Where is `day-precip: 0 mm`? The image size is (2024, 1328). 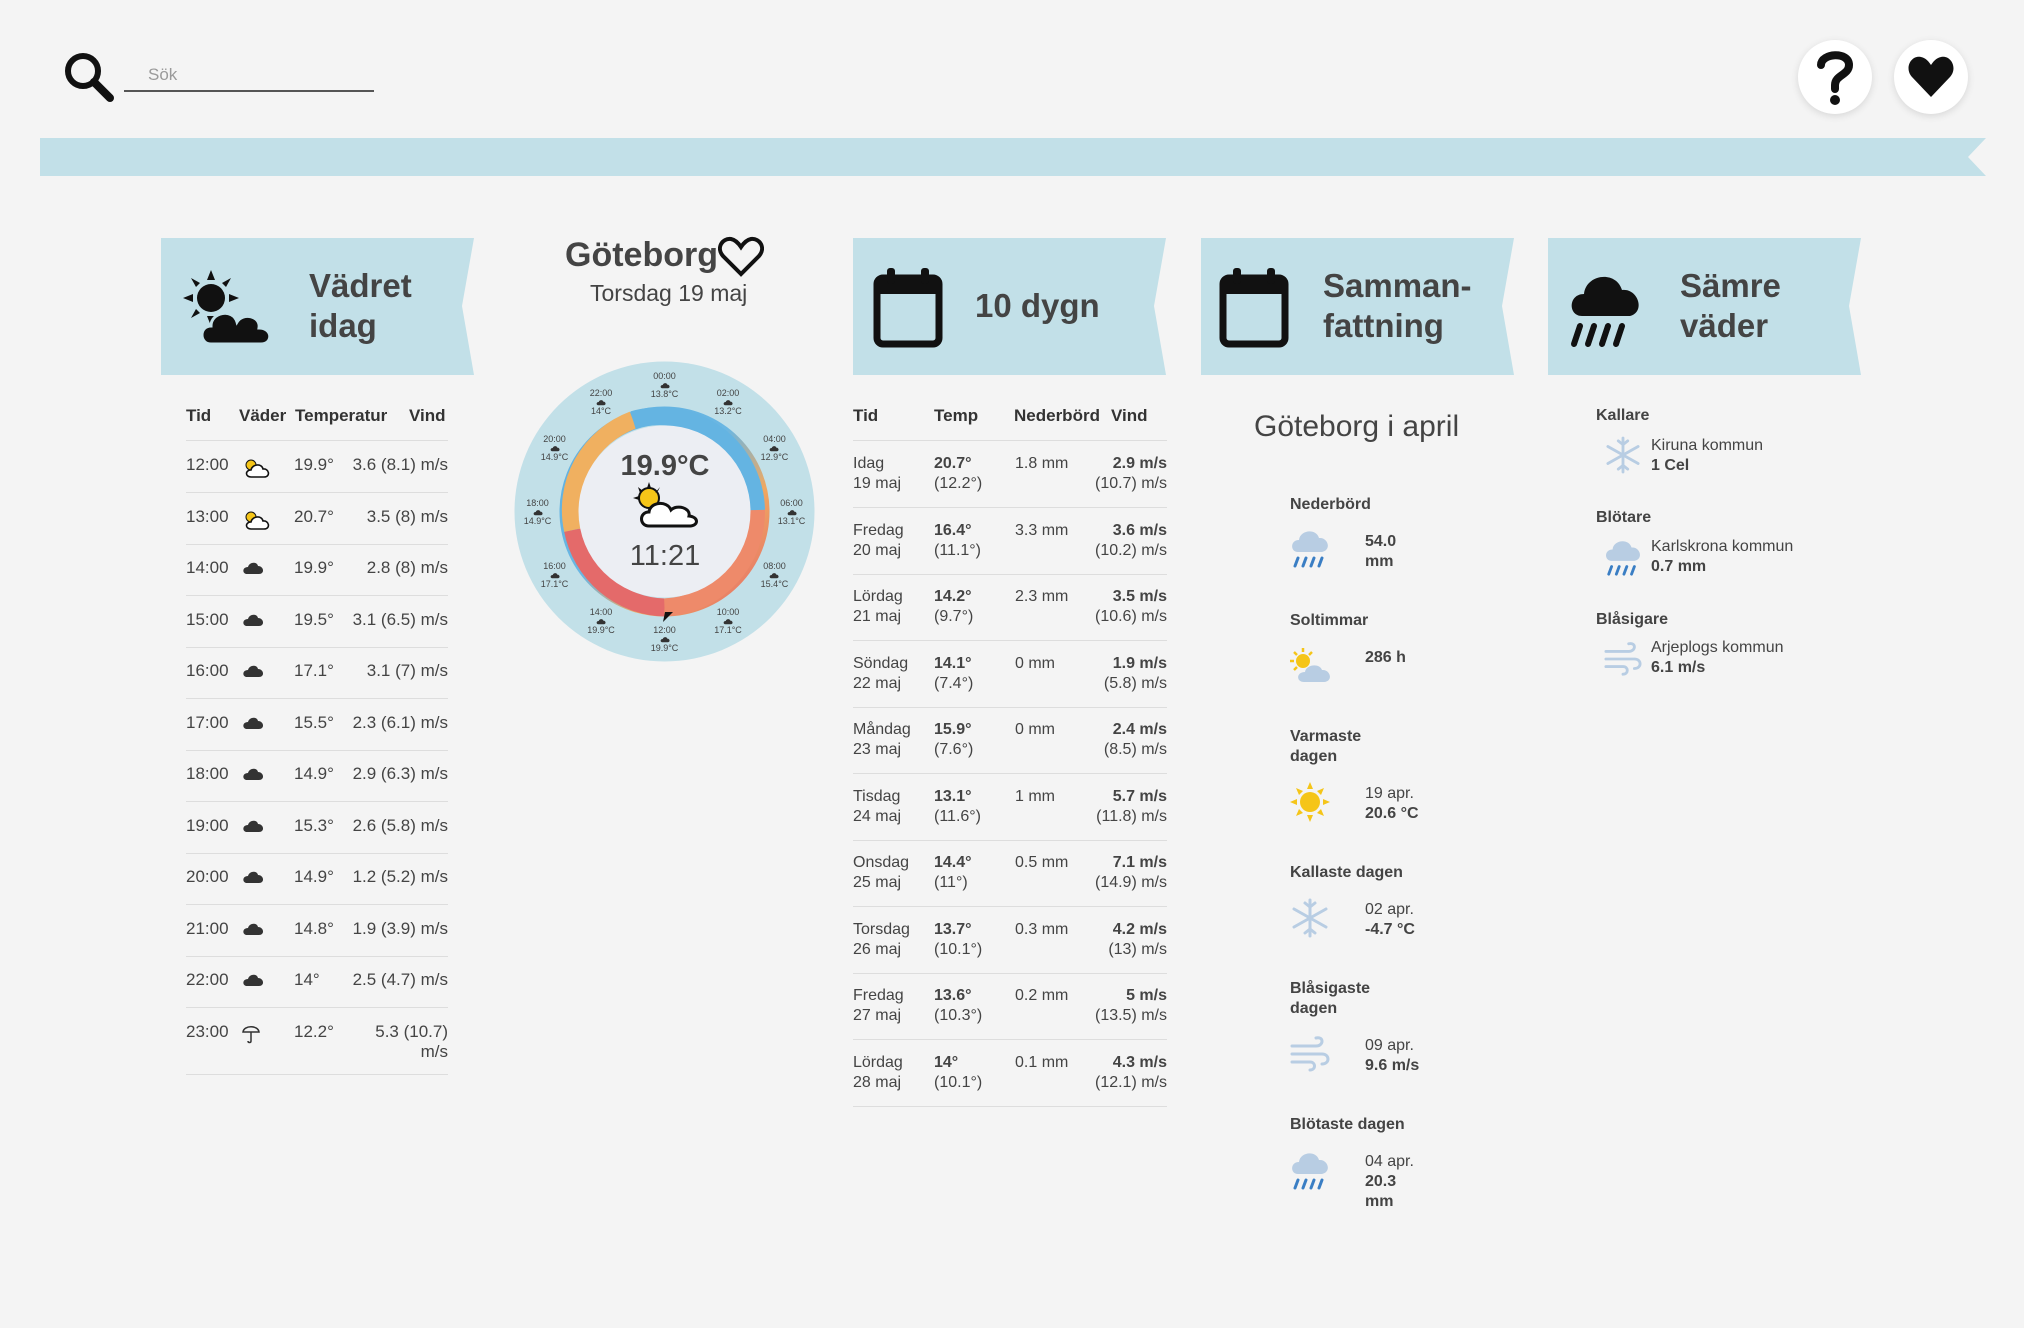 day-precip: 0 mm is located at coordinates (1035, 663).